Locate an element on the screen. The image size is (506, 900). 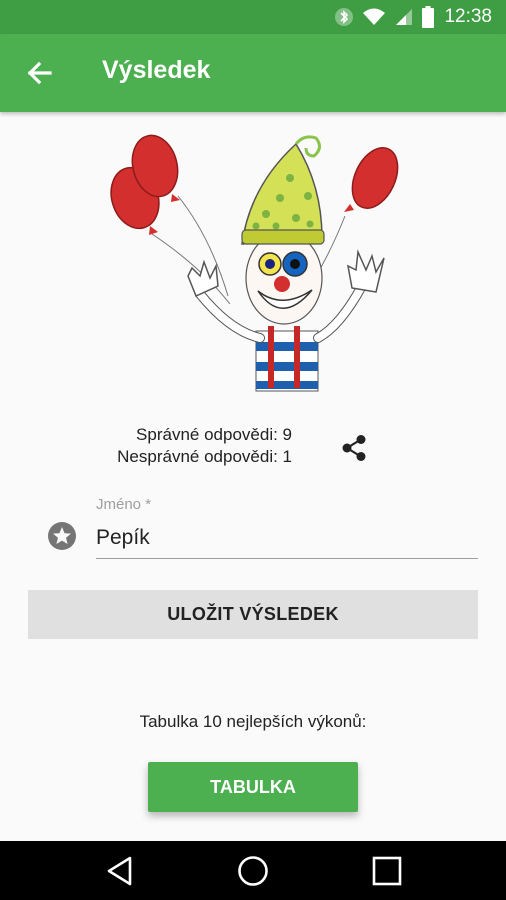
status-icons: 12:38 is located at coordinates (413, 17).